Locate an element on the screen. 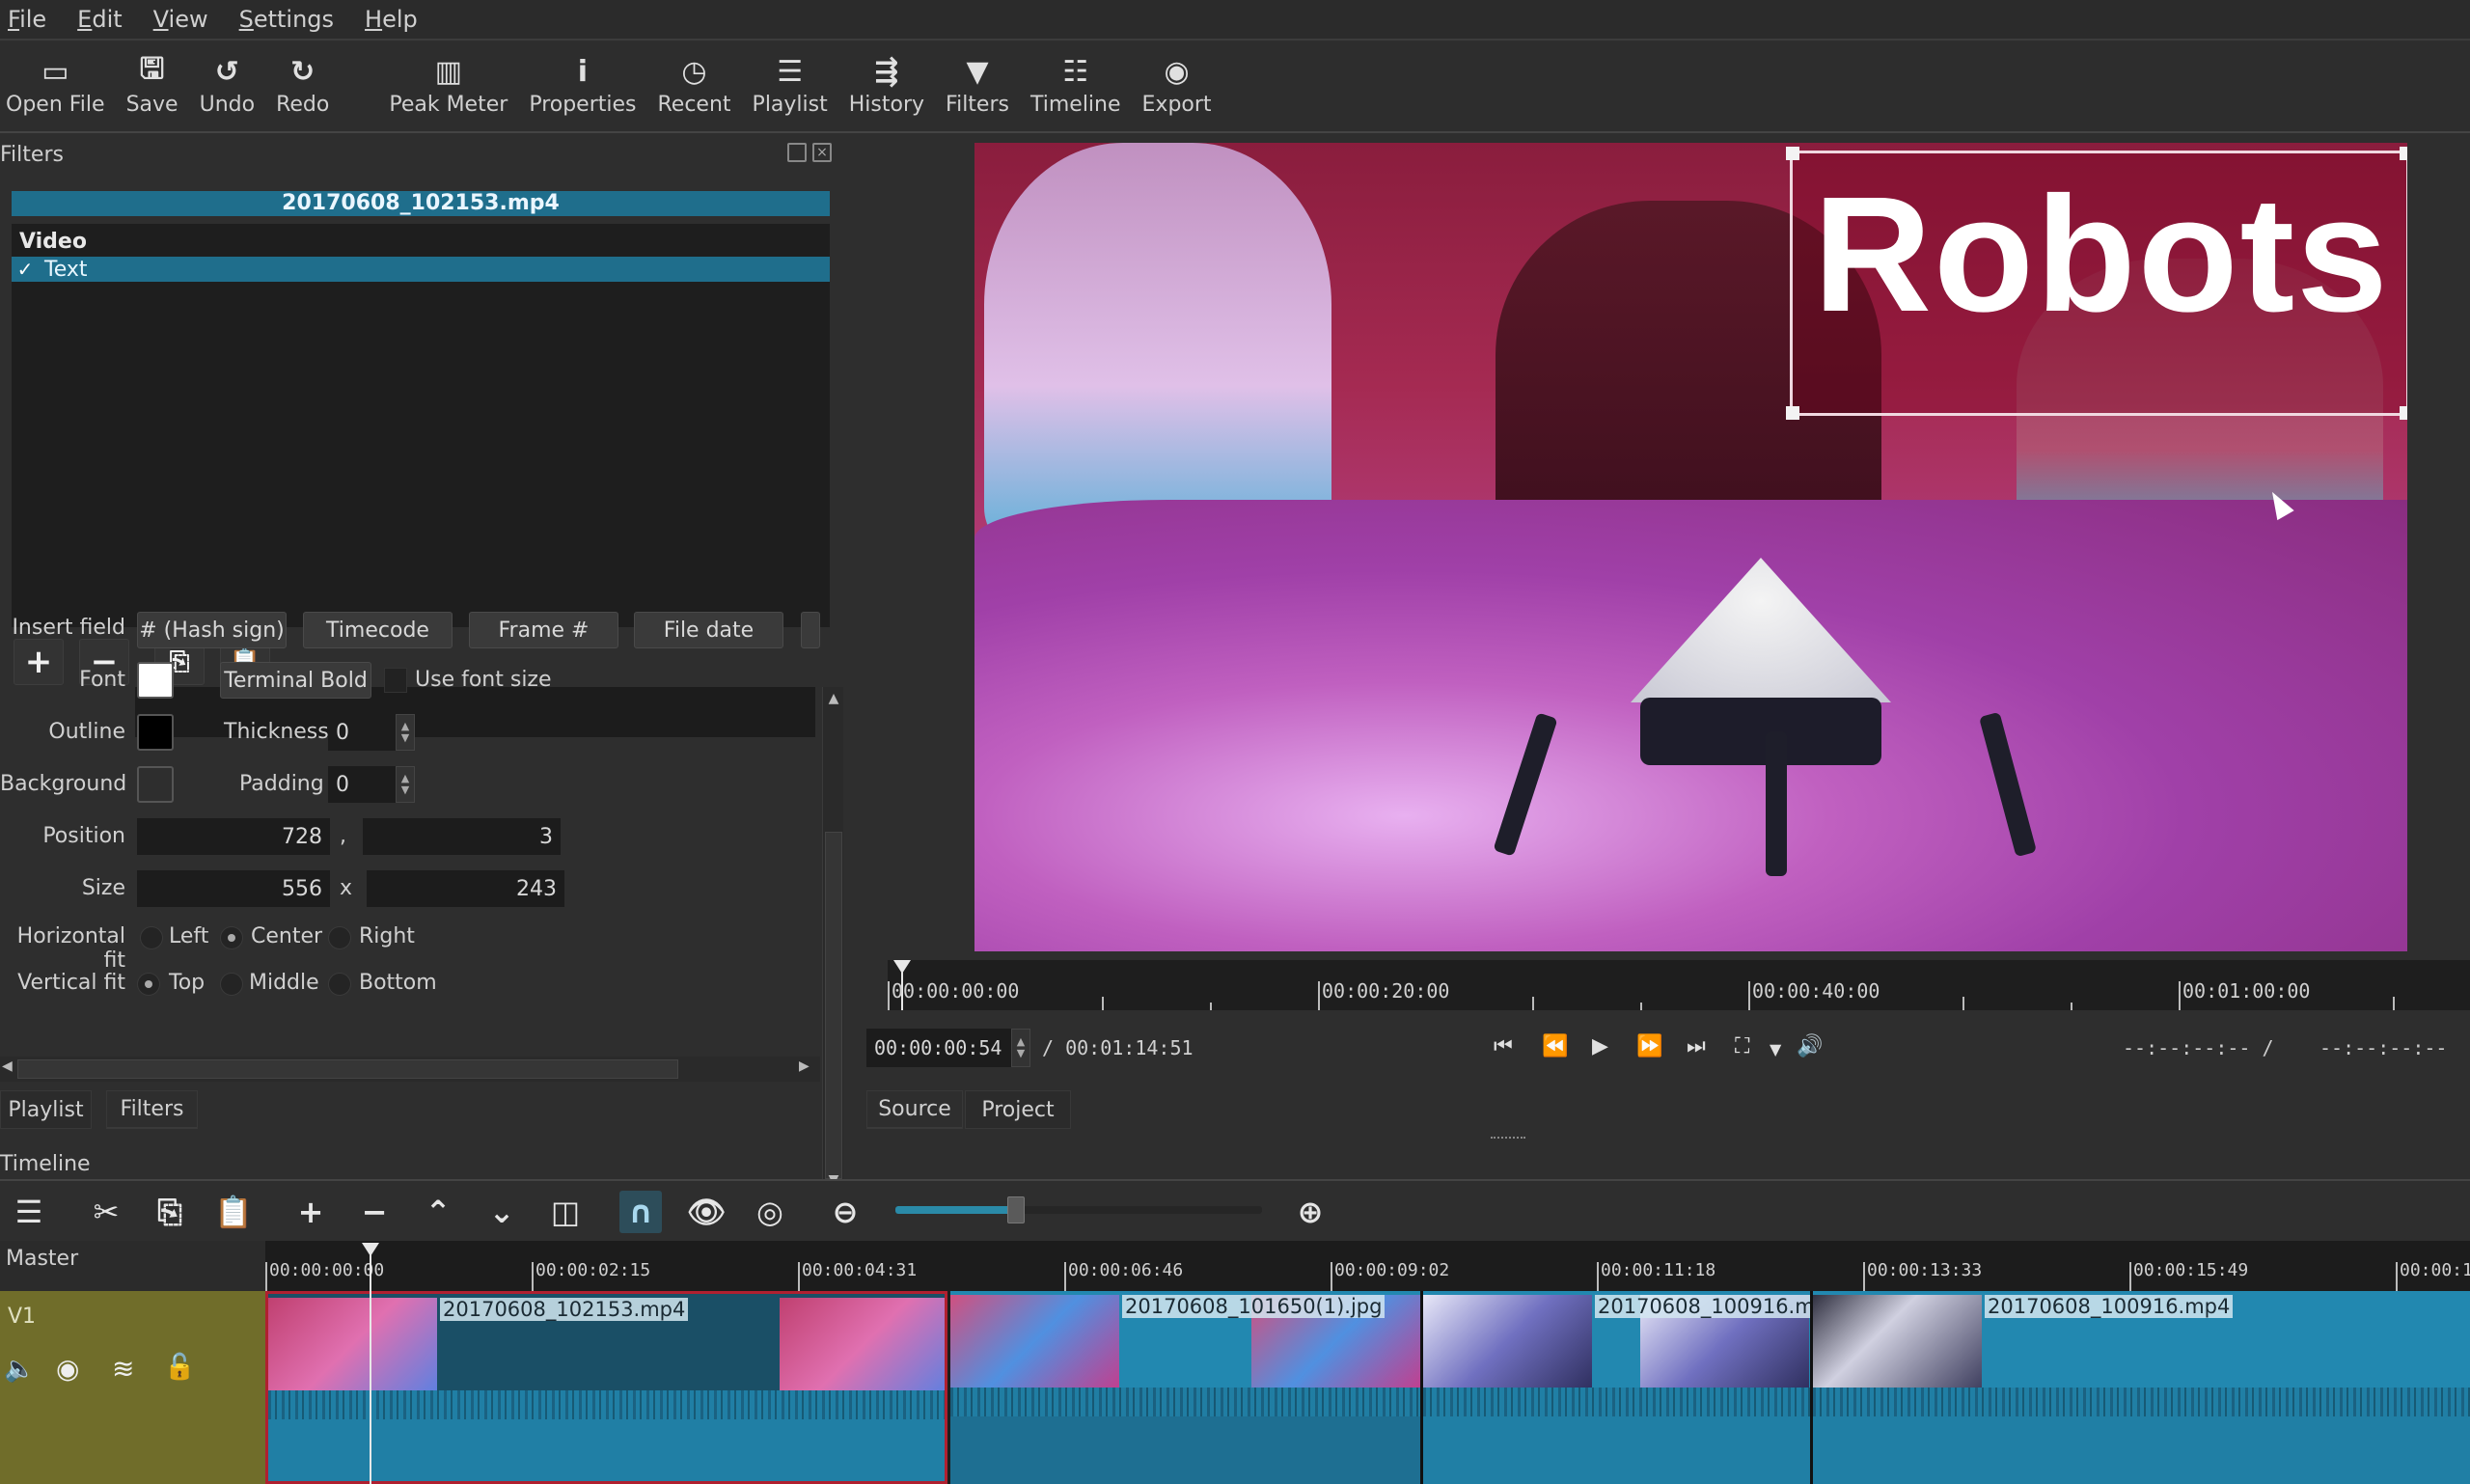  track-header-v1: V1 🔈 ◉ ≋ 🔓 is located at coordinates (132, 1387).